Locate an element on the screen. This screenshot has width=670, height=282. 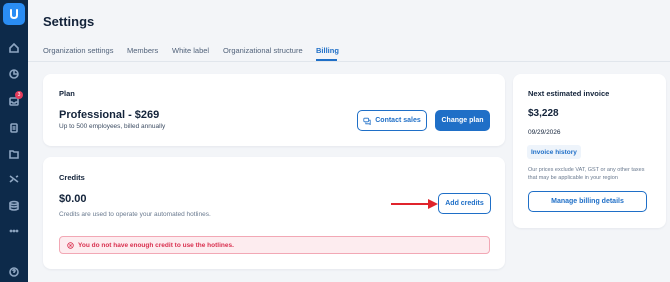
analytics-icon is located at coordinates (14, 74).